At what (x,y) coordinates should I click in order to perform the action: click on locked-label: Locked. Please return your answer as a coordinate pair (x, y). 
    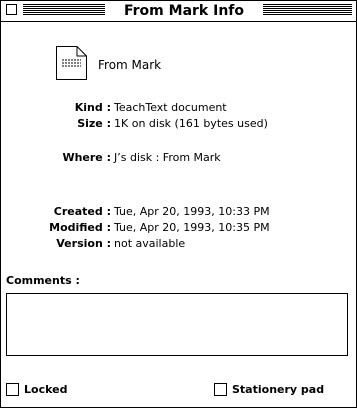
    Looking at the image, I should click on (45, 389).